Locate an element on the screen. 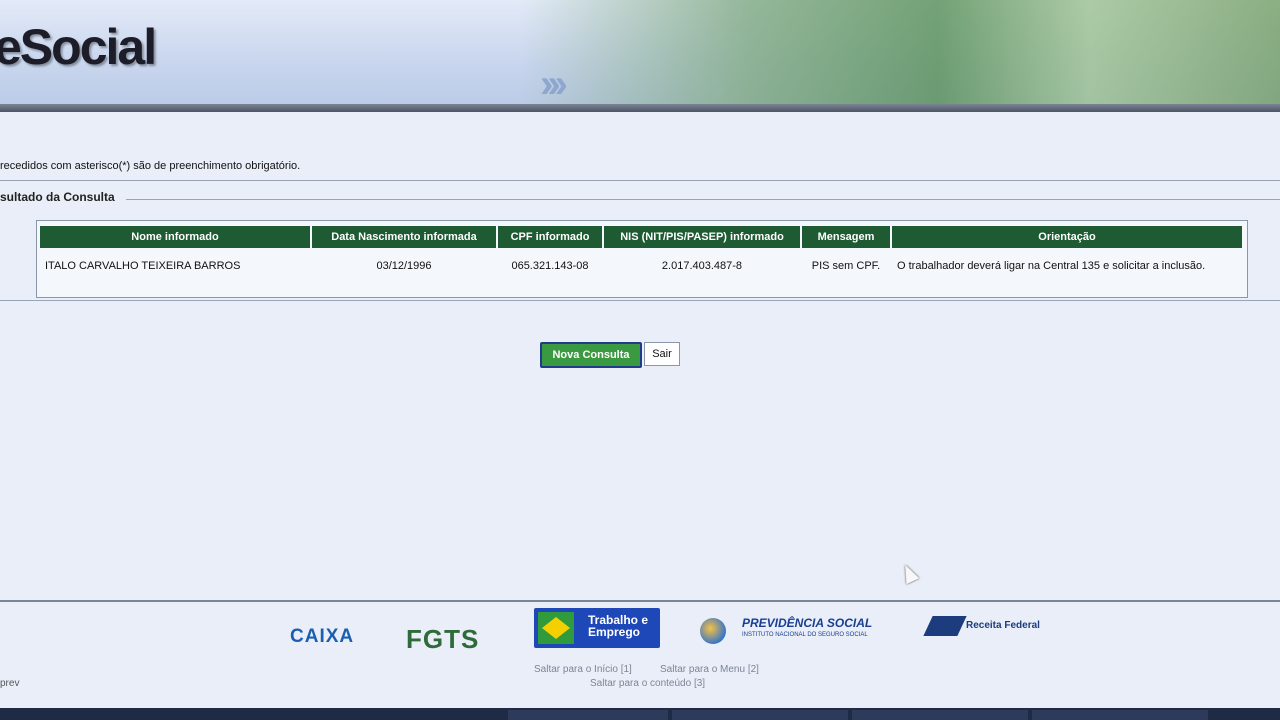 The image size is (1280, 720). col-nome-header: Nome informado is located at coordinates (175, 237).